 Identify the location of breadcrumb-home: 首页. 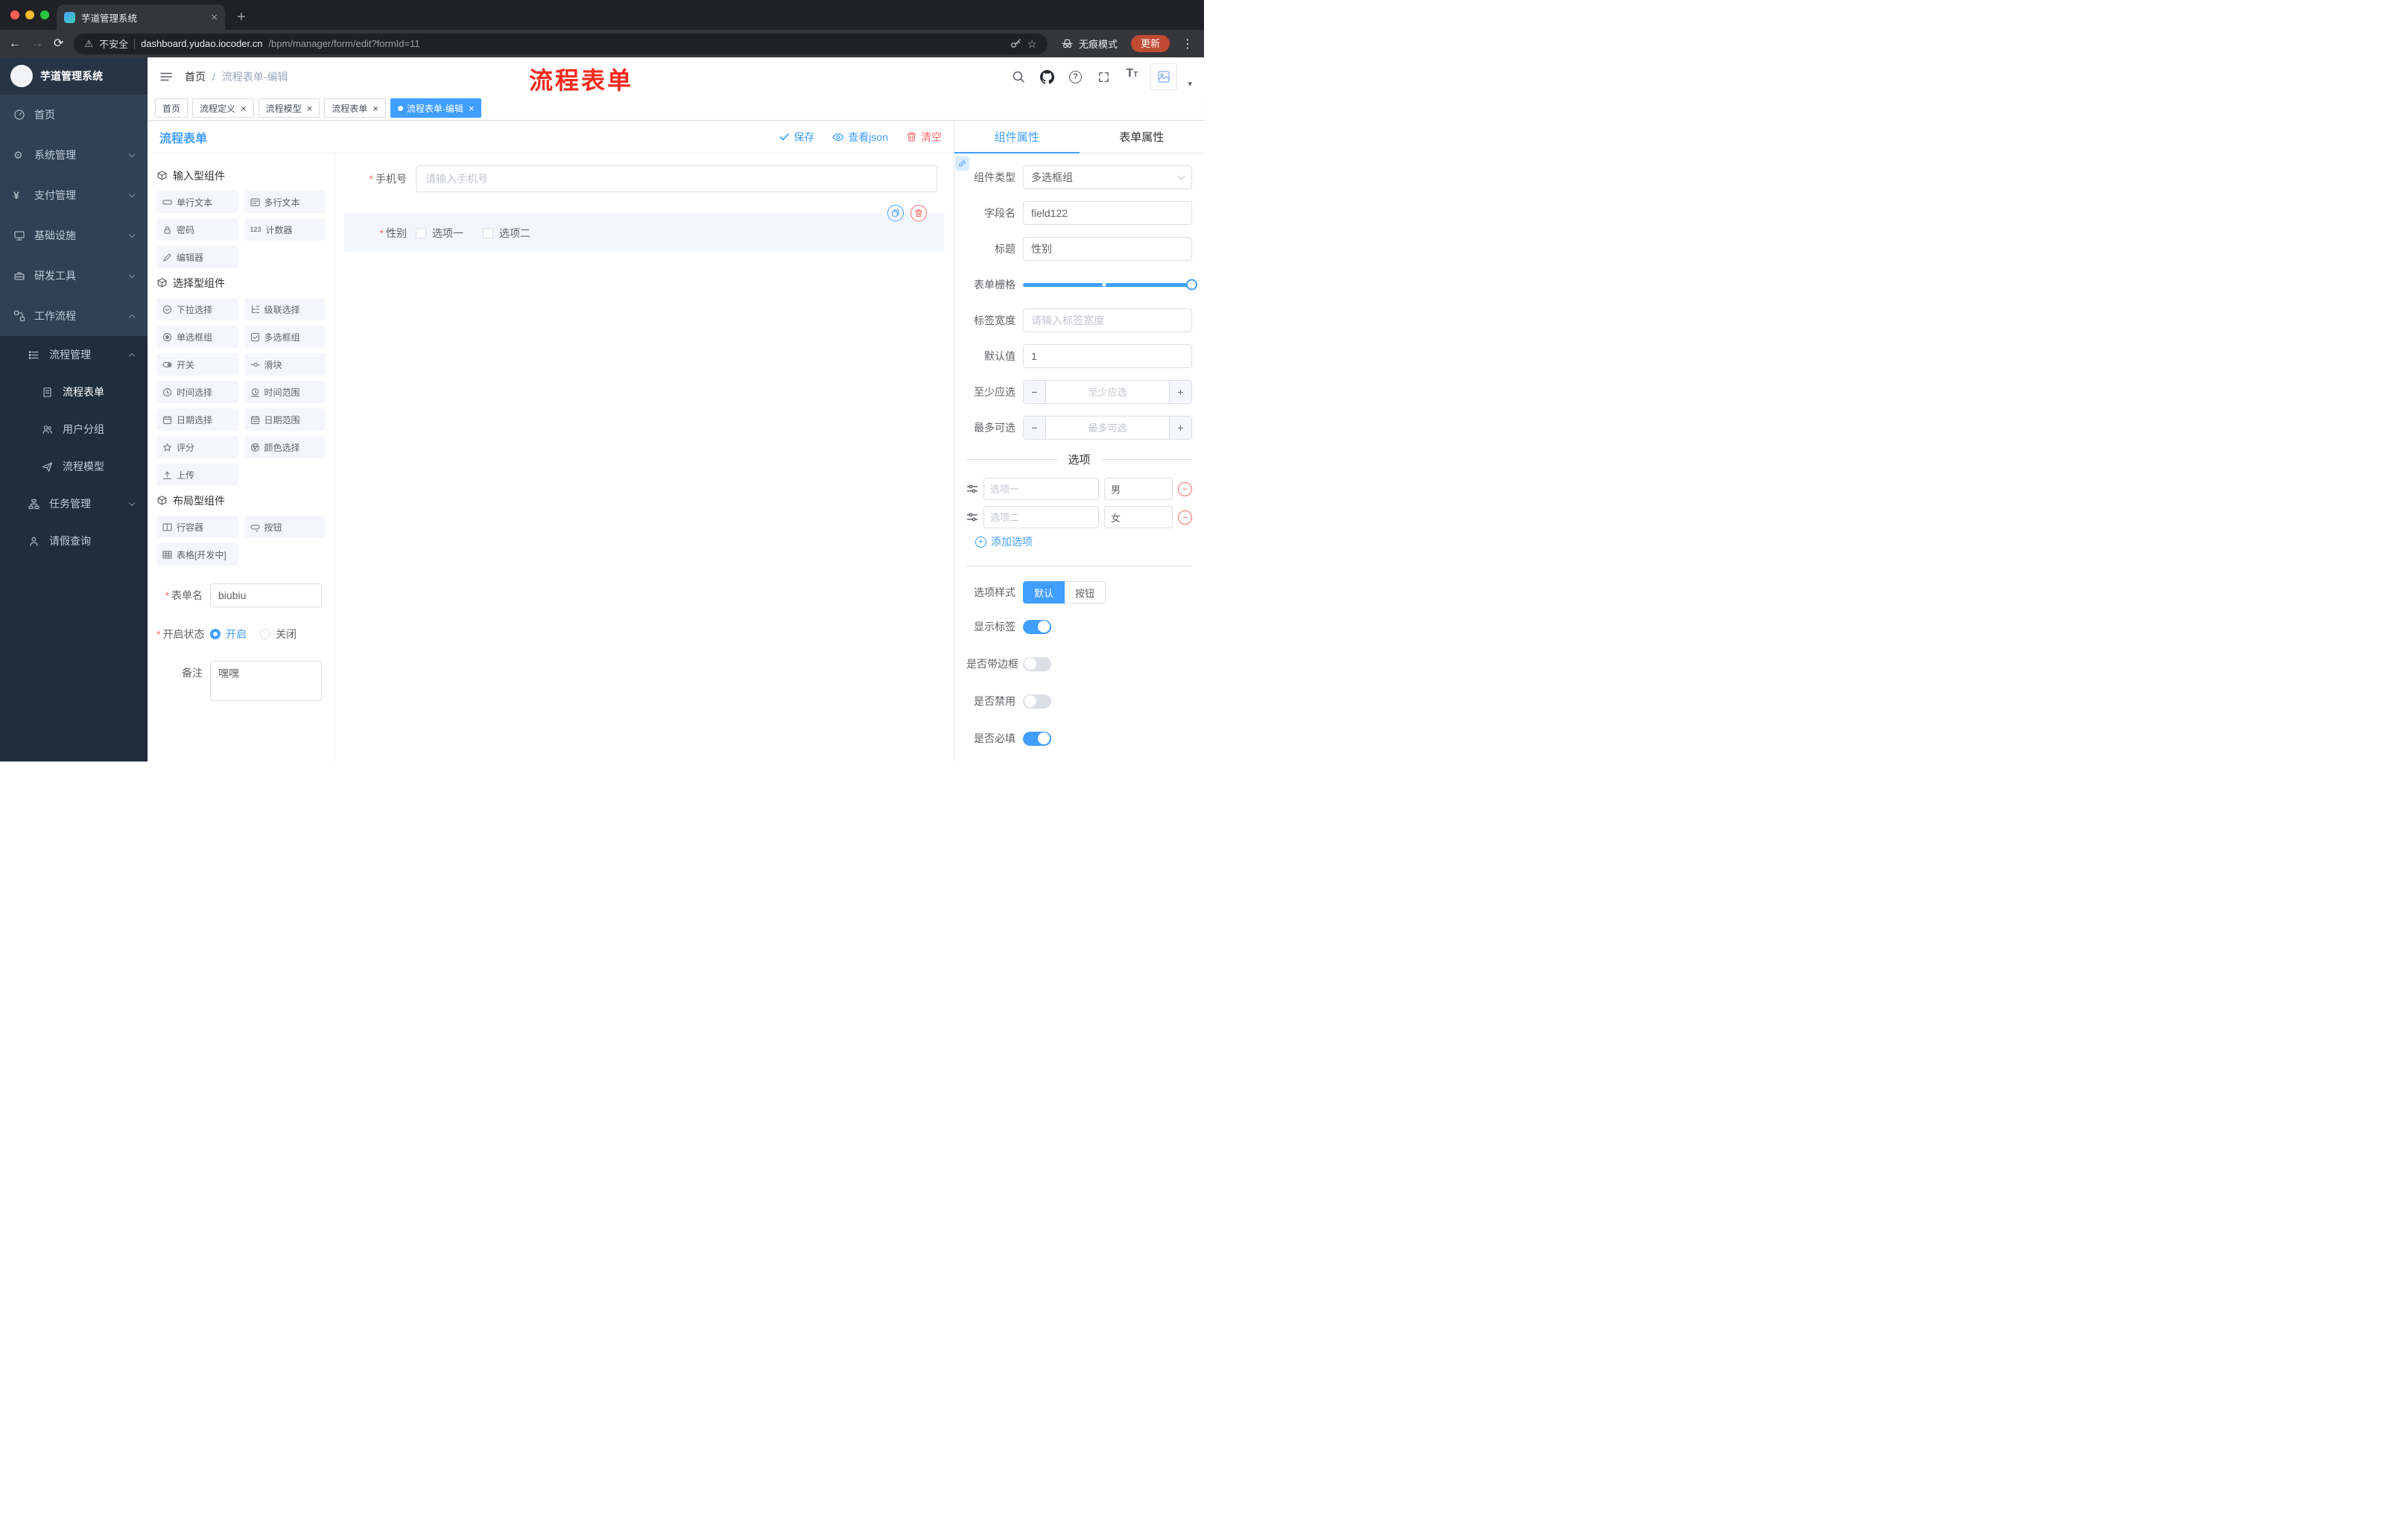
(195, 77).